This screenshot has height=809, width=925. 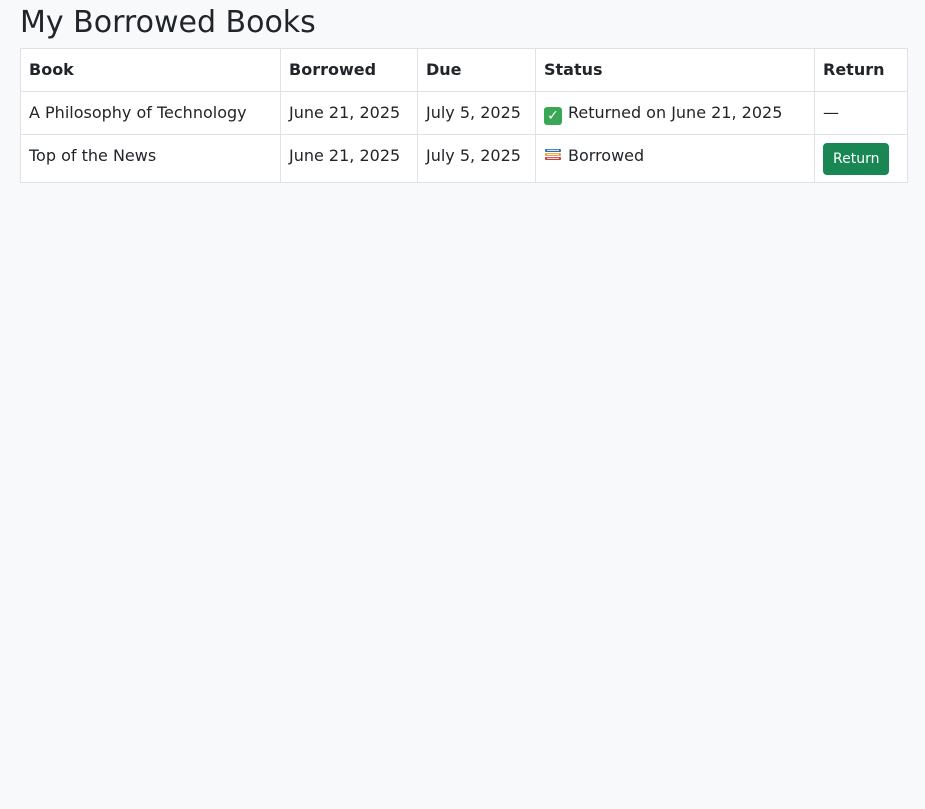 What do you see at coordinates (856, 159) in the screenshot?
I see `return-button: Return` at bounding box center [856, 159].